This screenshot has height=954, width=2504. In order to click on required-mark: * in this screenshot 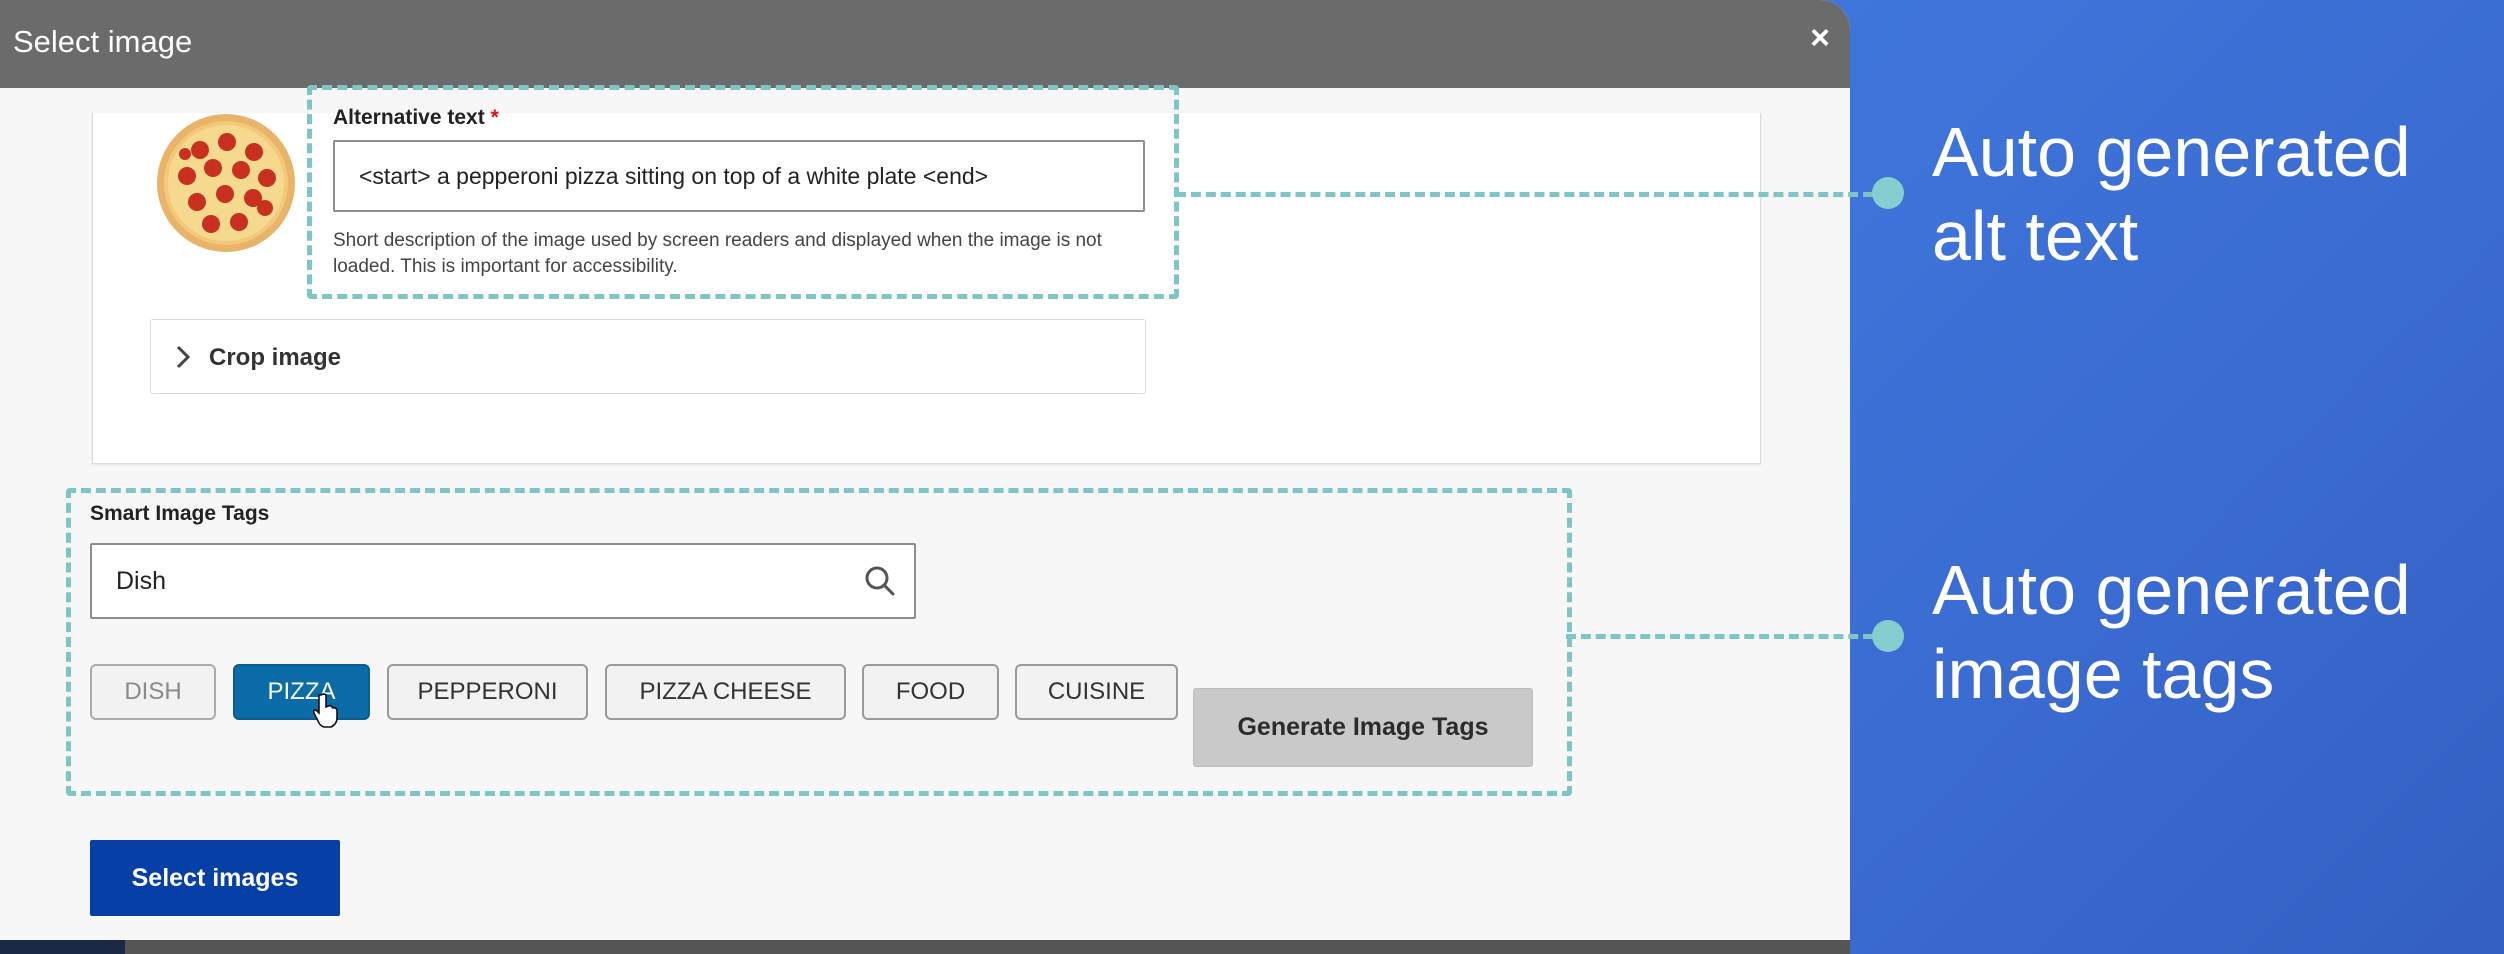, I will do `click(494, 117)`.